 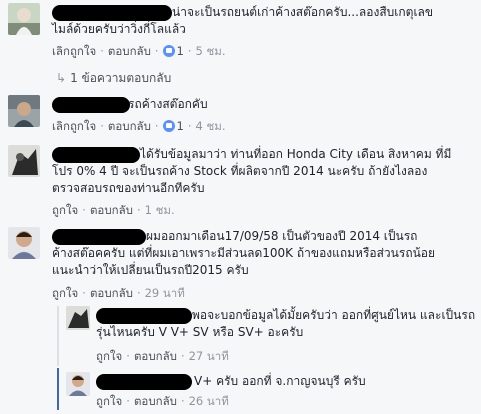 What do you see at coordinates (280, 381) in the screenshot?
I see `reply-text: V+ ครับ ออกที่ จ.กาญจนบุรี ครับ` at bounding box center [280, 381].